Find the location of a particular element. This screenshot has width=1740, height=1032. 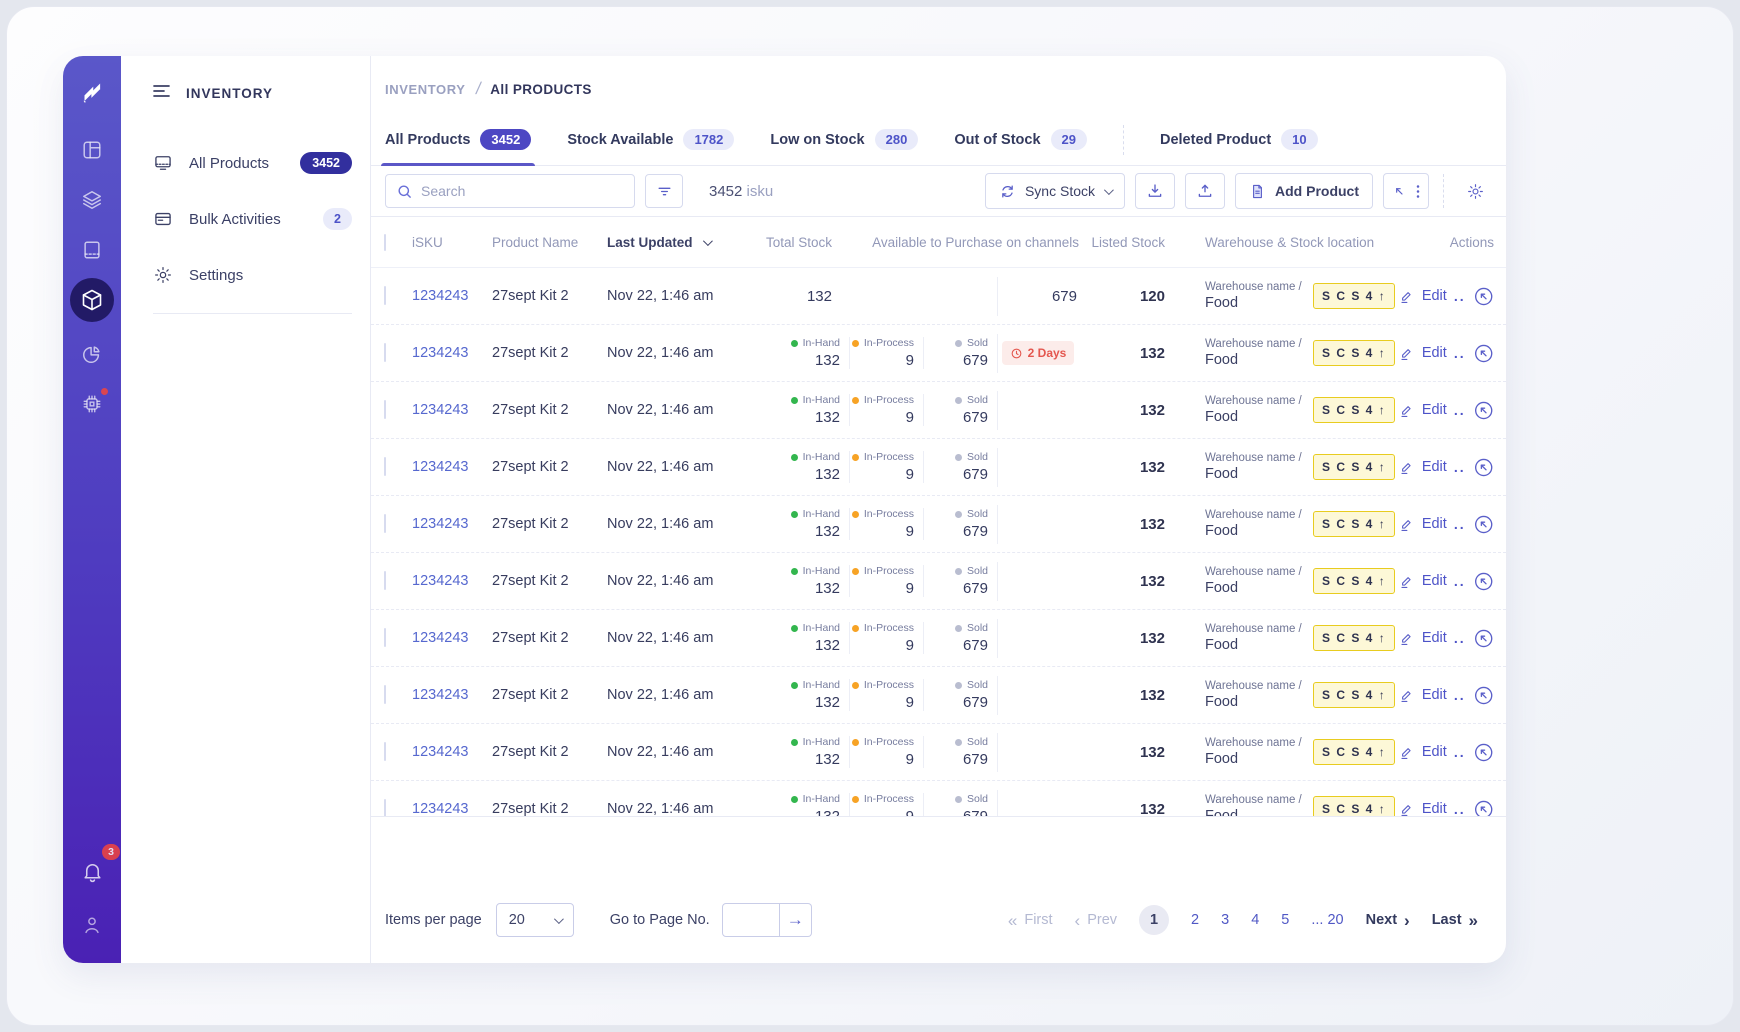

breadcrumb-section: INVENTORY is located at coordinates (425, 89).